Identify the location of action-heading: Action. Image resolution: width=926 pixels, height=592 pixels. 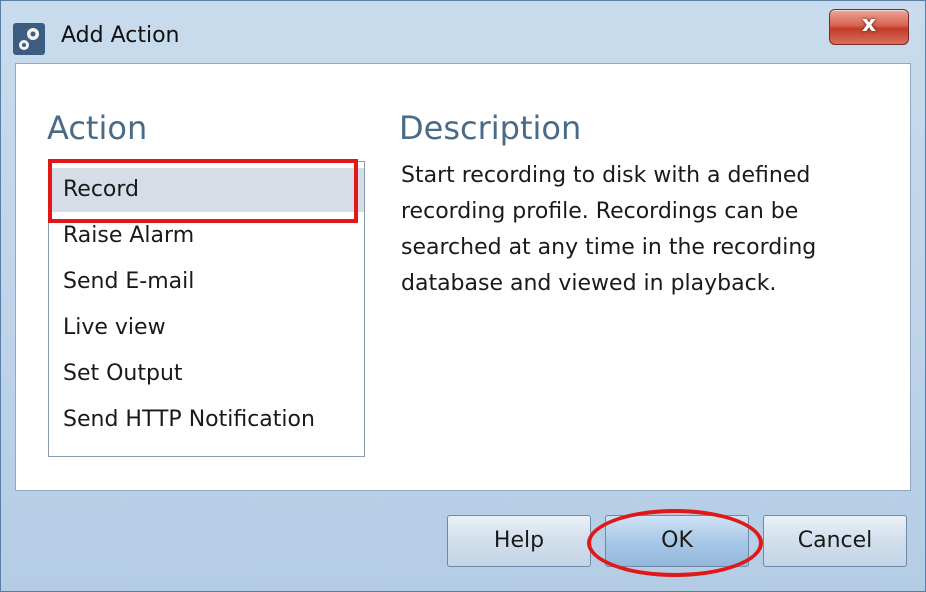
(97, 128).